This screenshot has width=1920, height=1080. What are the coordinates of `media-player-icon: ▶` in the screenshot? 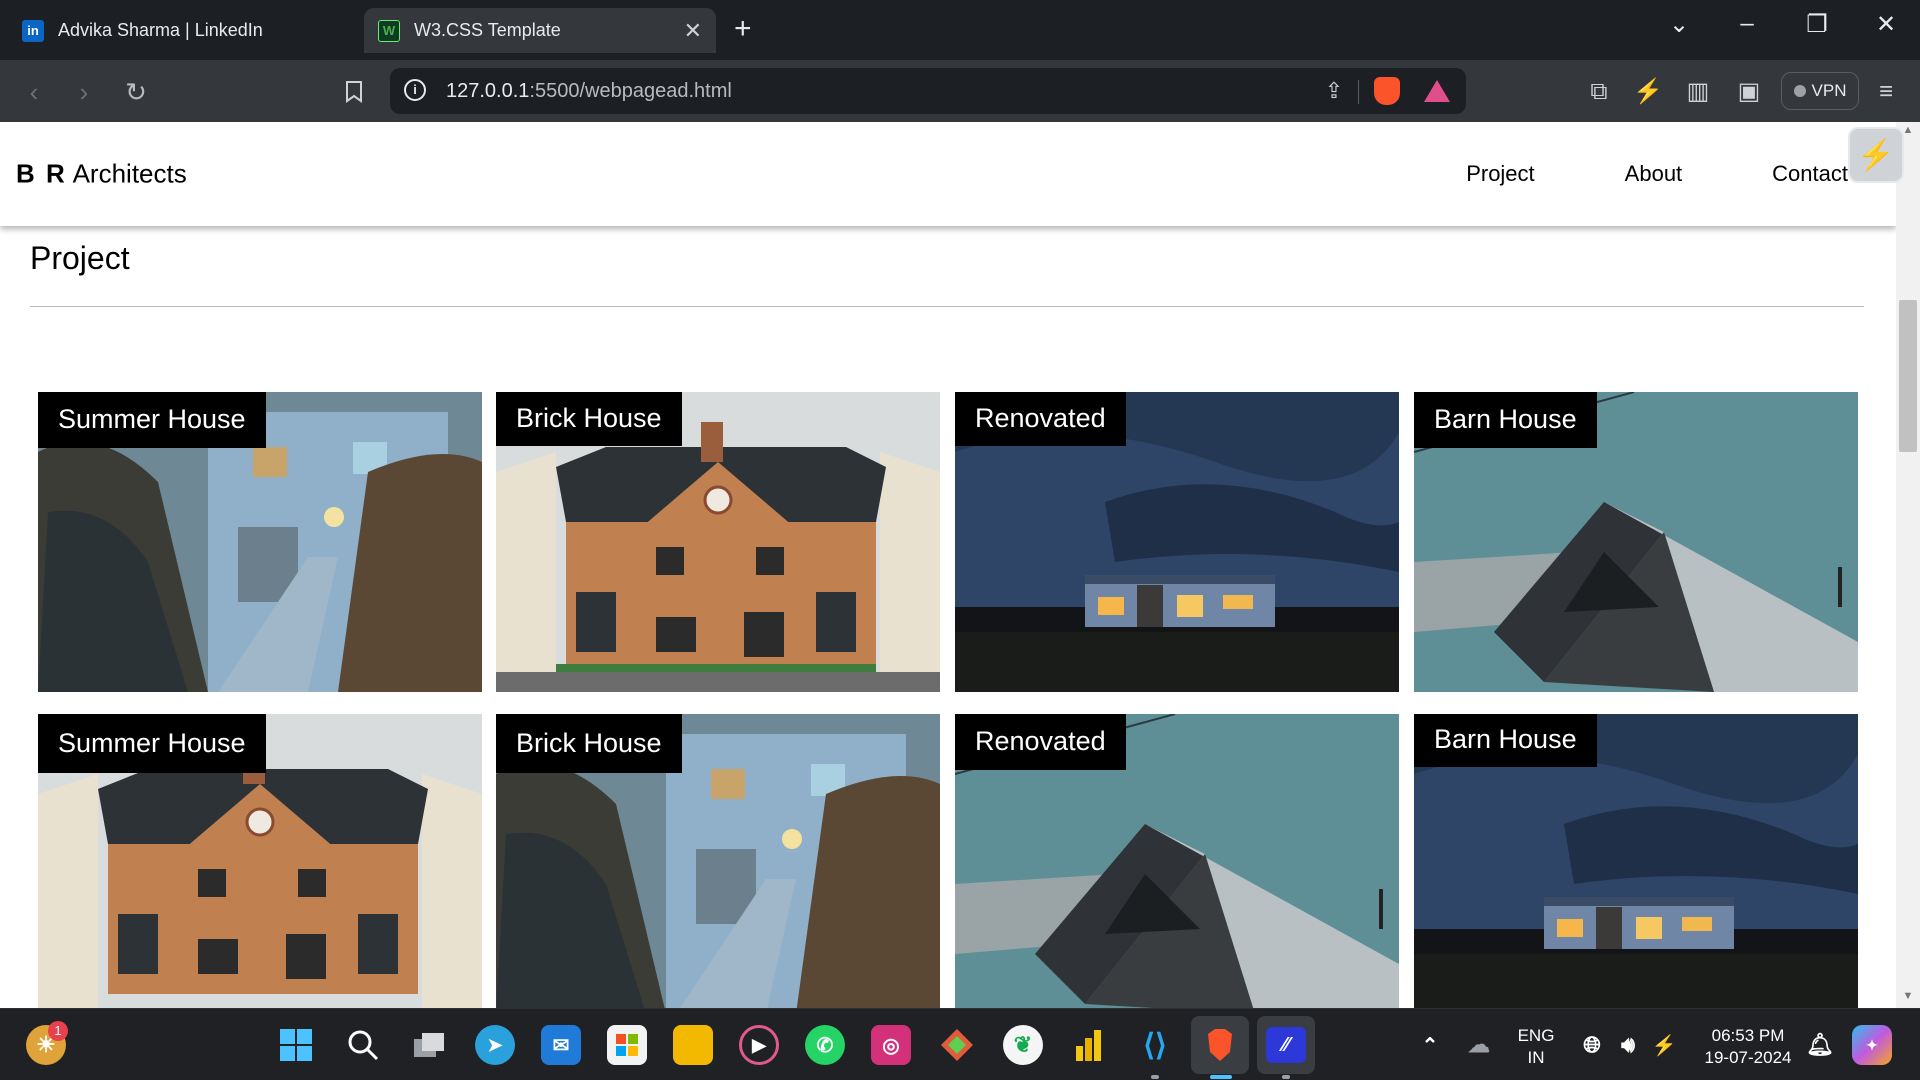 It's located at (759, 1045).